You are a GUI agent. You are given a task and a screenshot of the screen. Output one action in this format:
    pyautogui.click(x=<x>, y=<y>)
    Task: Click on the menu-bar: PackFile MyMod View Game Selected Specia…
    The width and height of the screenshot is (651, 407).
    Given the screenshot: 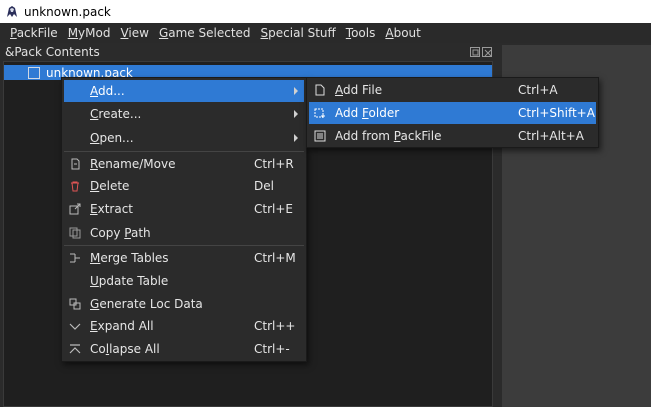 What is the action you would take?
    pyautogui.click(x=325, y=33)
    